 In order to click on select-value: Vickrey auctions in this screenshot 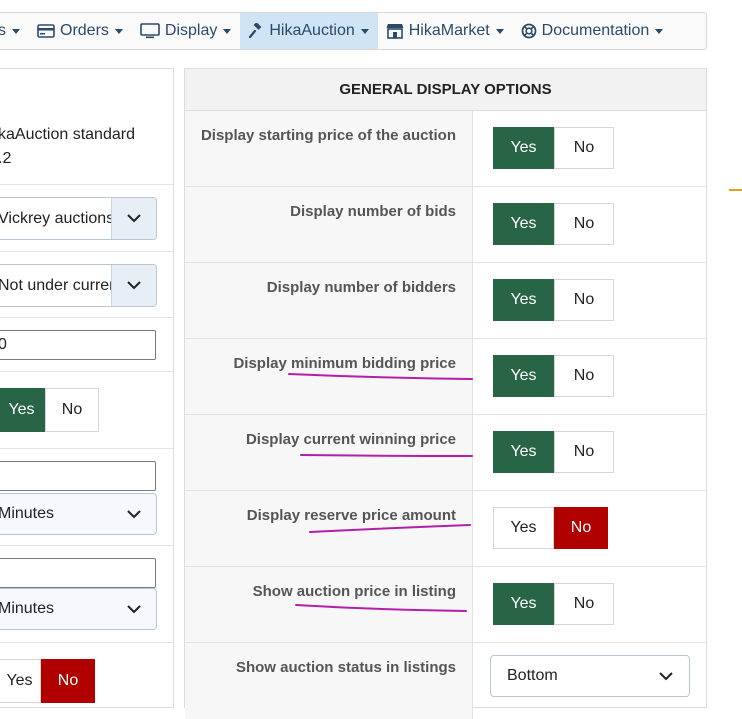, I will do `click(55, 218)`.